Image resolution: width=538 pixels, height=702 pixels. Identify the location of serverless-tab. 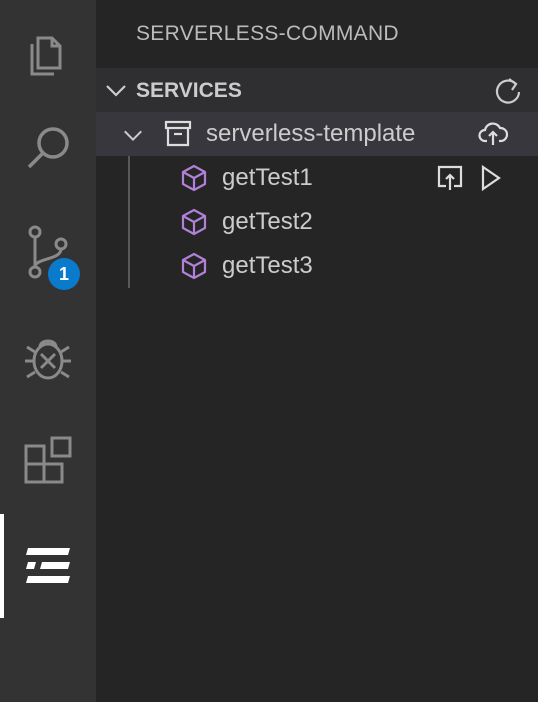
(48, 566).